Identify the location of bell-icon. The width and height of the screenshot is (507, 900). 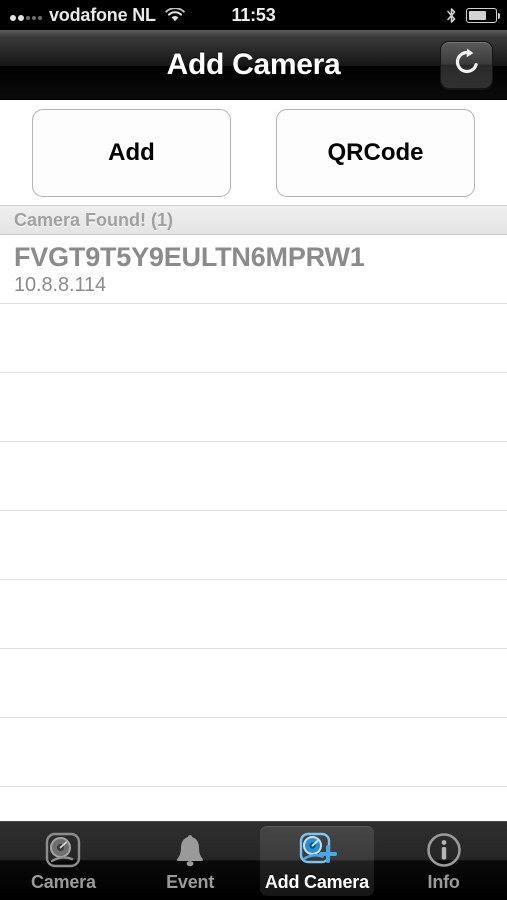
(190, 850).